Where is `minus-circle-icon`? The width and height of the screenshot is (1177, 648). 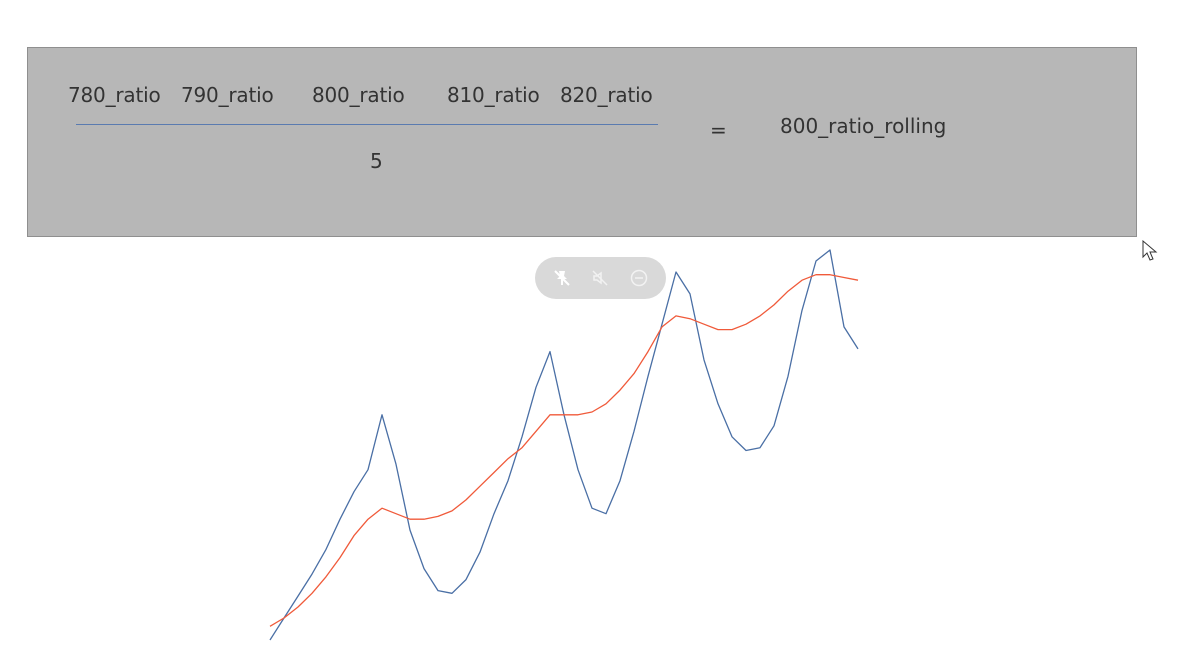 minus-circle-icon is located at coordinates (639, 278).